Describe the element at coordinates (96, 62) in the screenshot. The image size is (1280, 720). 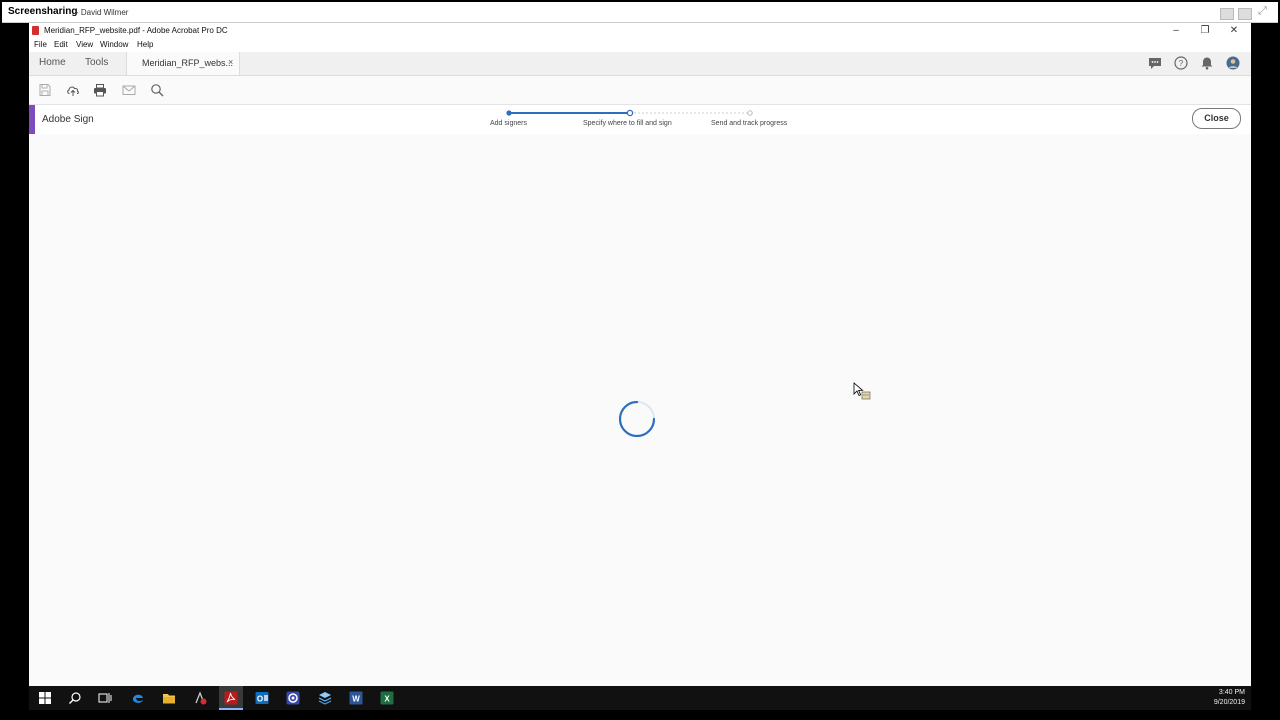
I see `tab-tools: Tools` at that location.